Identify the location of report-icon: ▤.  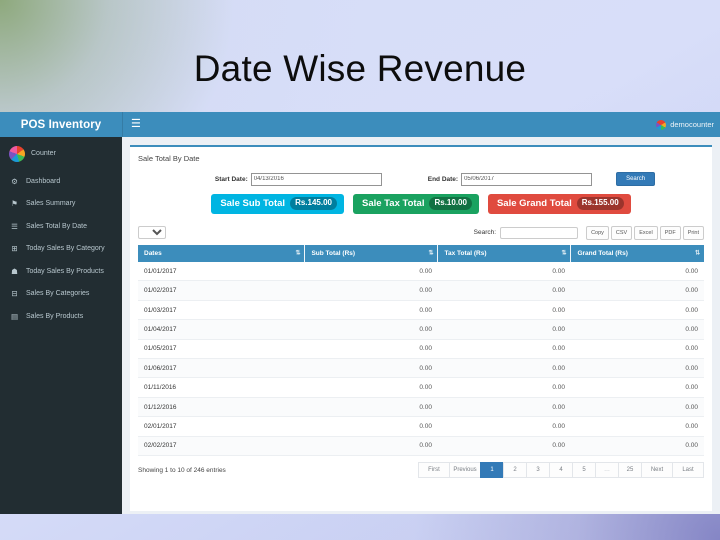
(14, 316).